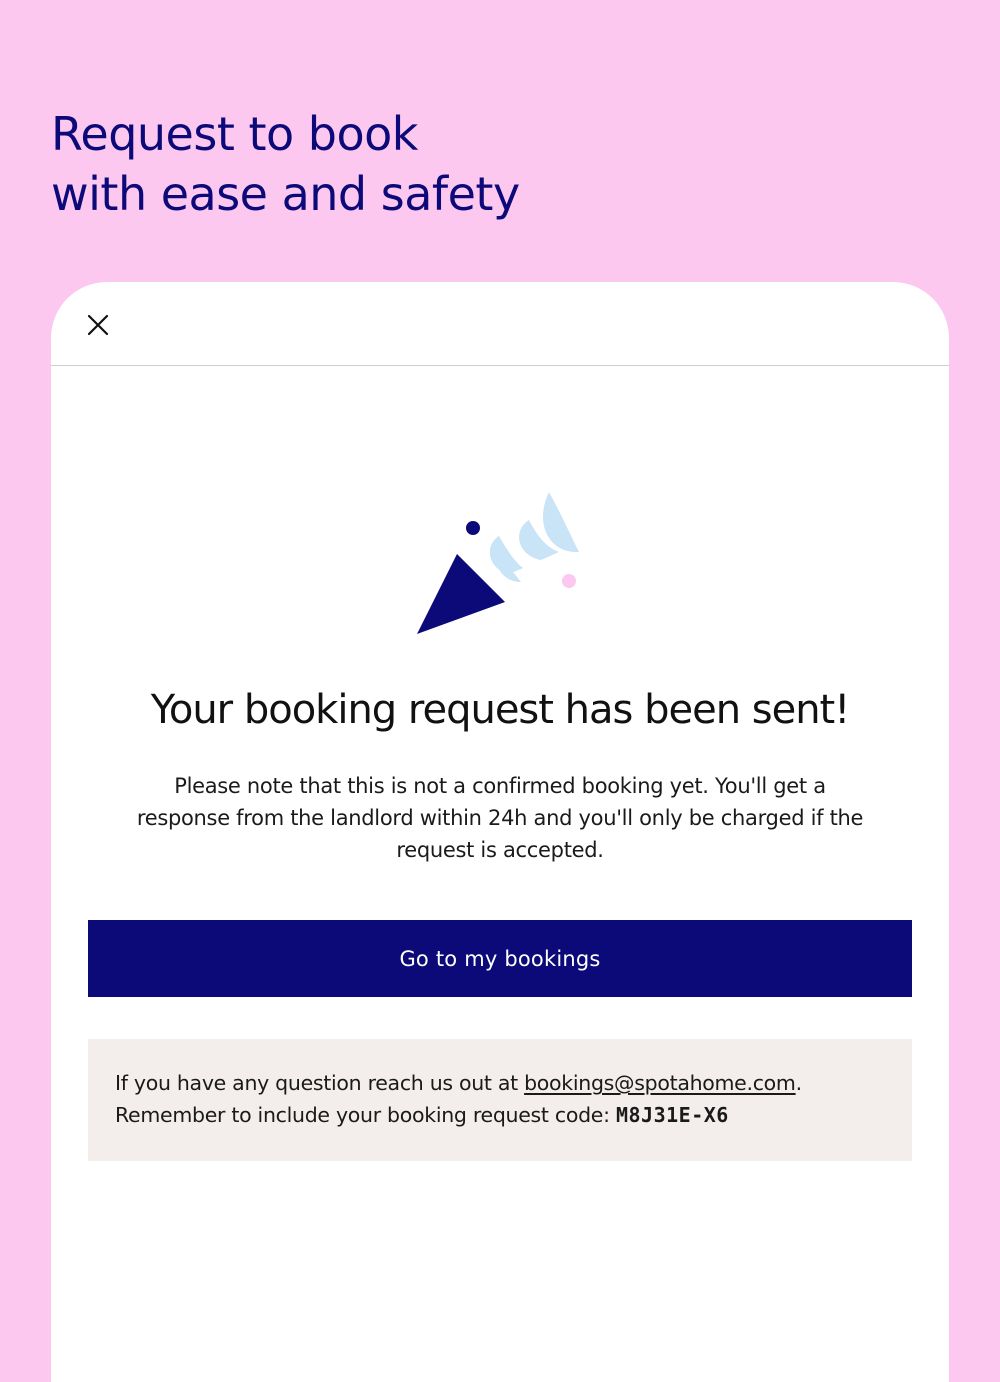  I want to click on promo-title-line-1: Request to book, so click(234, 134).